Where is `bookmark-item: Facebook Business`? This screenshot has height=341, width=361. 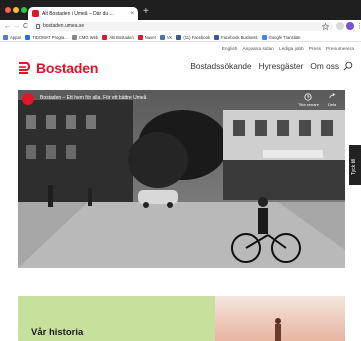
bookmark-item: Facebook Business is located at coordinates (236, 37).